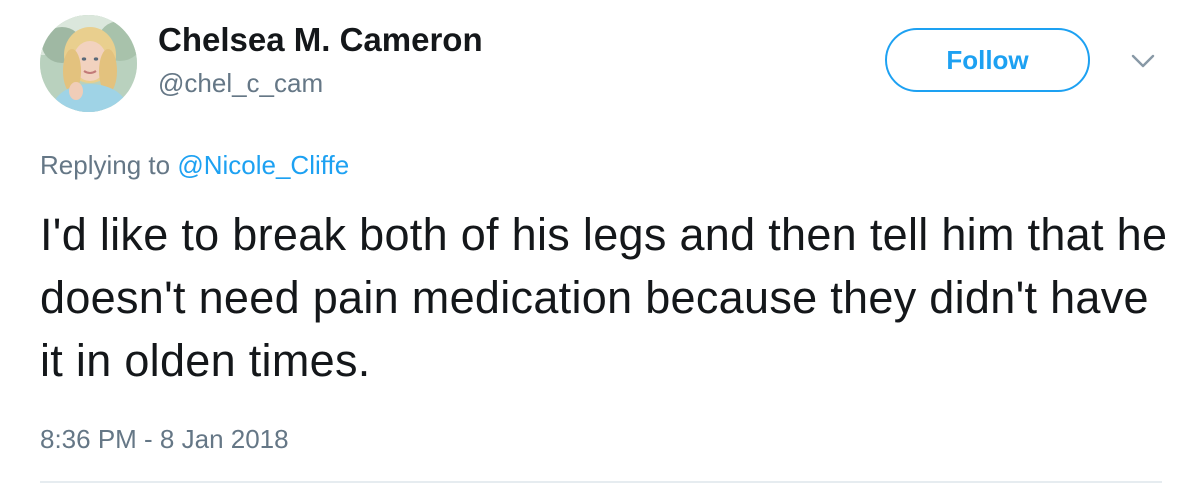  Describe the element at coordinates (987, 60) in the screenshot. I see `follow-button: Follow` at that location.